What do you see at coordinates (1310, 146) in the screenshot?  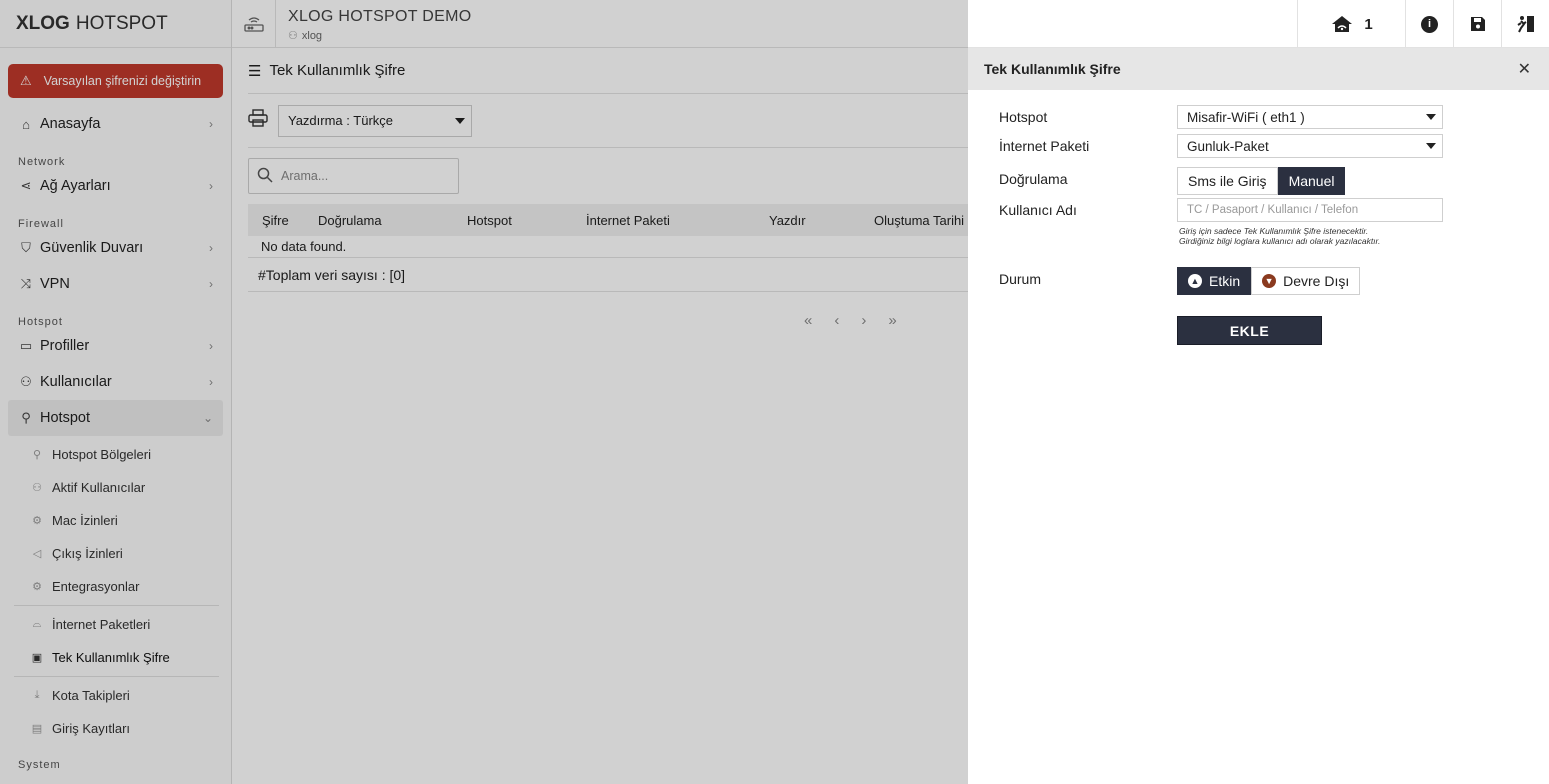 I see `internet-paketi-select: Gunluk-Paket` at bounding box center [1310, 146].